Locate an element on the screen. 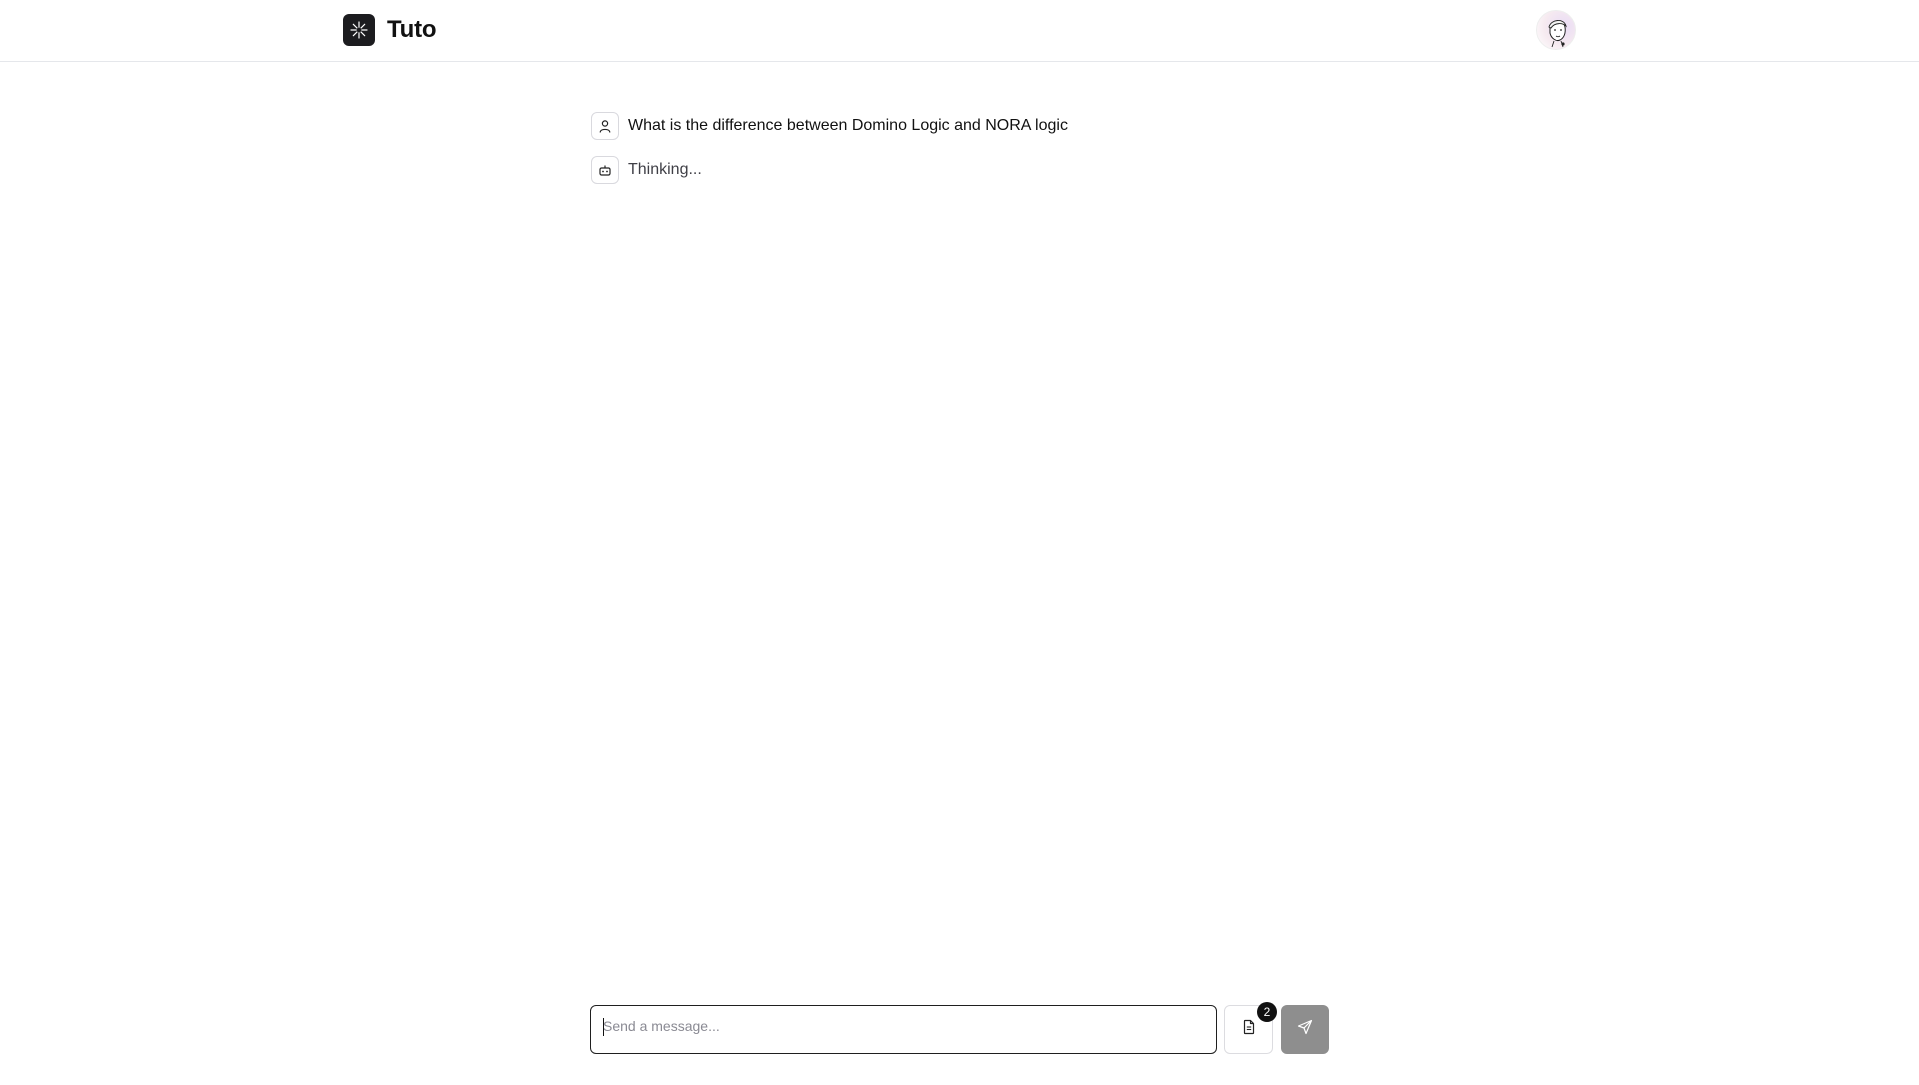  send-icon is located at coordinates (1305, 1029).